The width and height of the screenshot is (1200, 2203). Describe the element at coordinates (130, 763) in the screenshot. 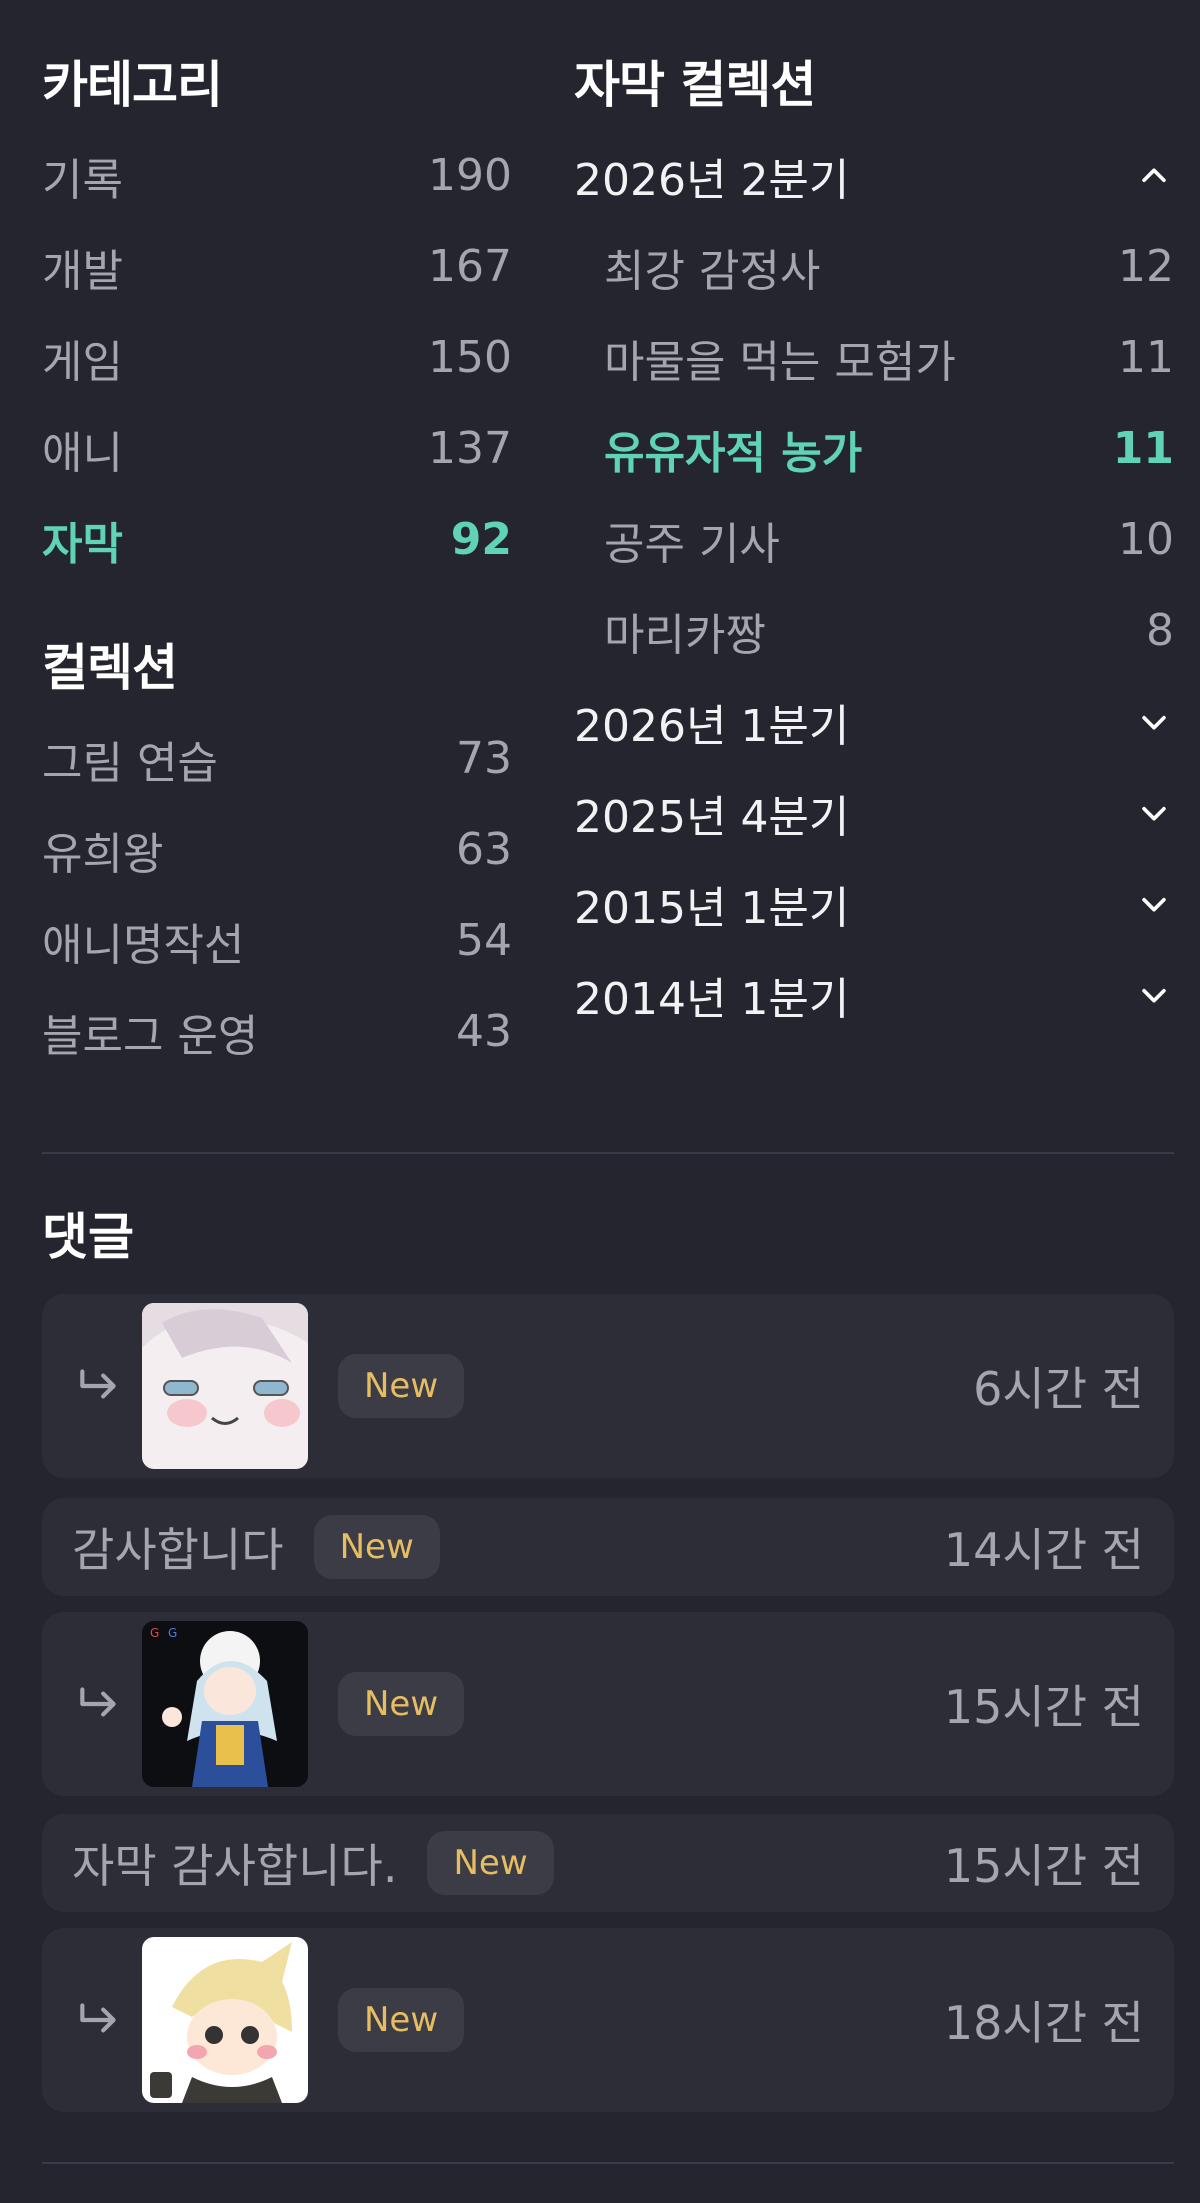

I see `collection-label: 그림 연습` at that location.